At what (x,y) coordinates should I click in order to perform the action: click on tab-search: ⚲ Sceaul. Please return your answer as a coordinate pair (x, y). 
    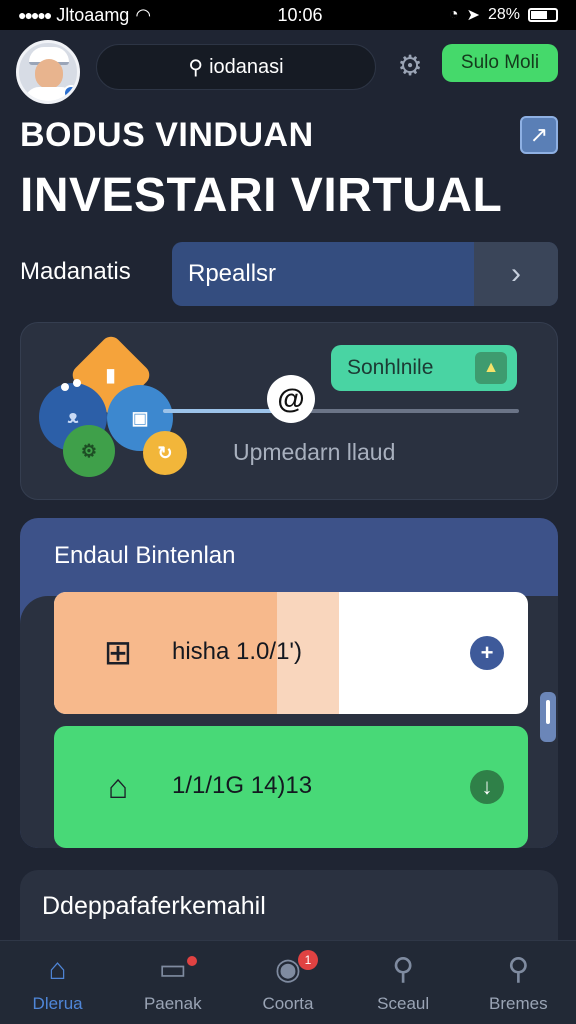
    Looking at the image, I should click on (403, 983).